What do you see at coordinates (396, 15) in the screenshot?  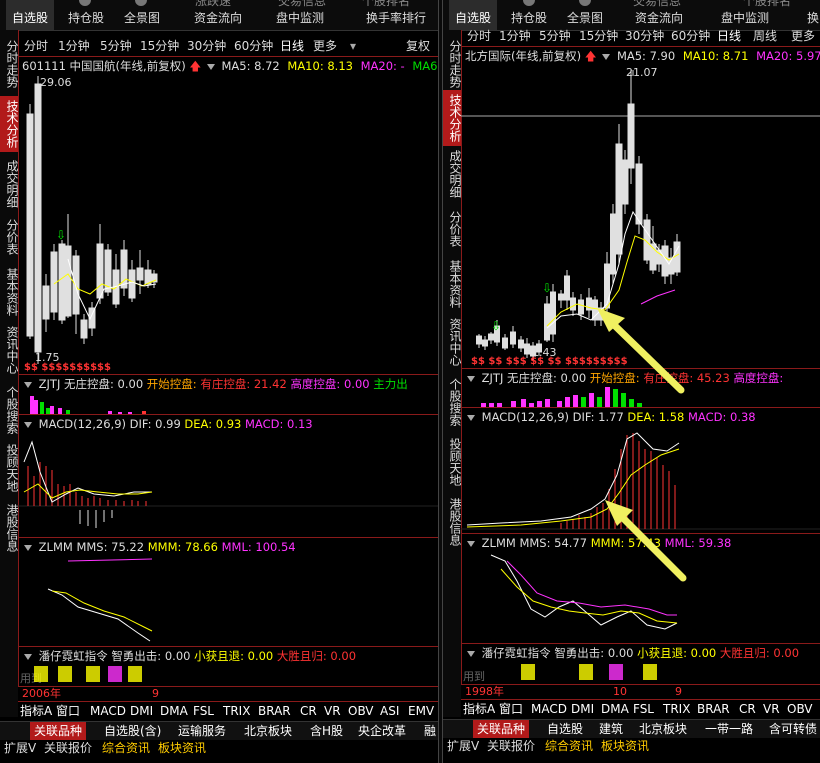 I see `nav-turnover-rank: 换手率排行` at bounding box center [396, 15].